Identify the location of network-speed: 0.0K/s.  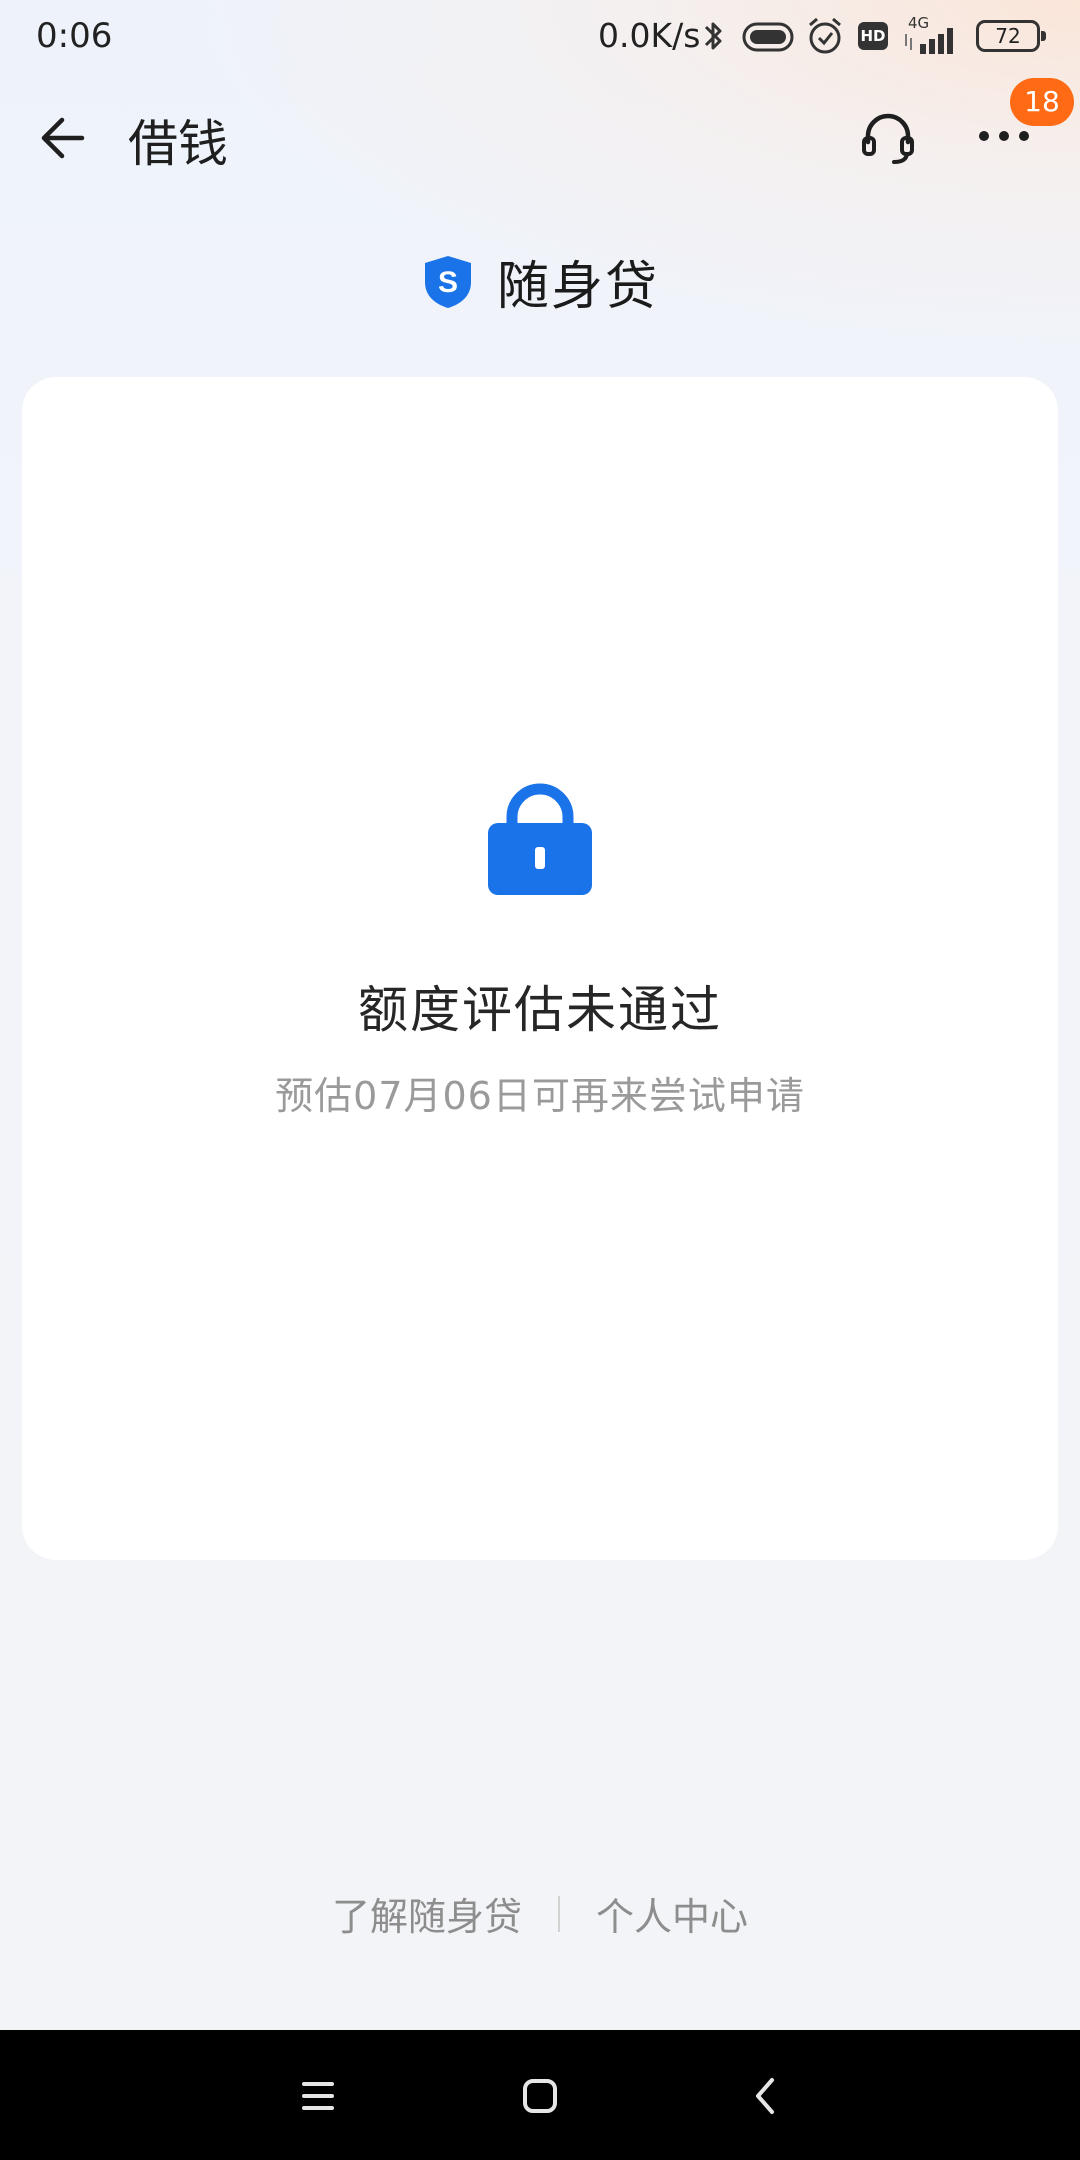
(649, 35).